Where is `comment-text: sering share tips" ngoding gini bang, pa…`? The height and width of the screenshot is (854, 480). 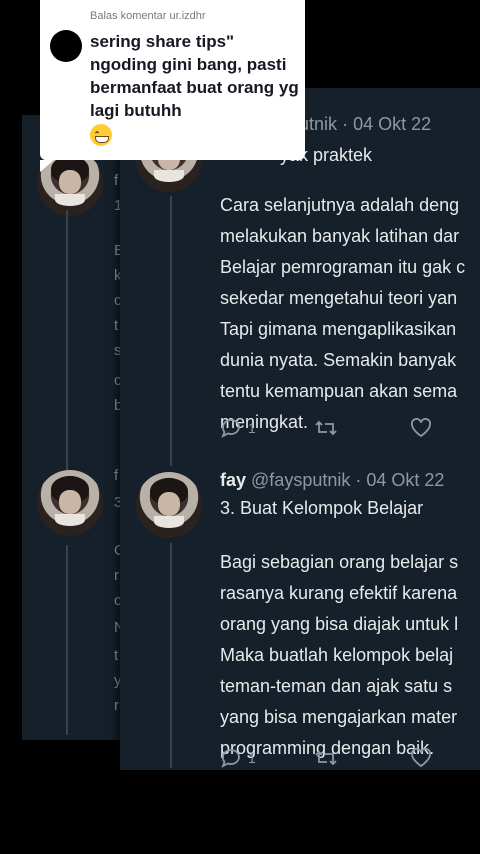
comment-text: sering share tips" ngoding gini bang, pa… is located at coordinates (195, 88).